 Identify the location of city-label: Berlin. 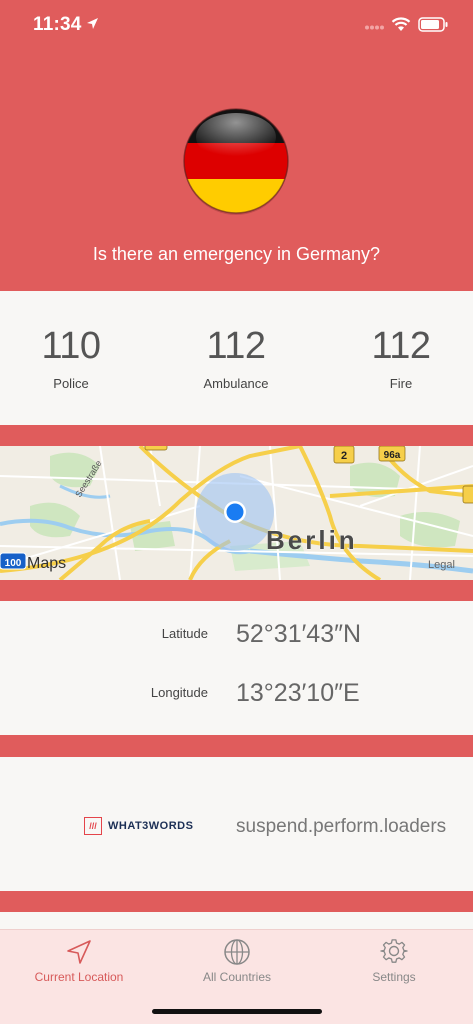
(312, 540).